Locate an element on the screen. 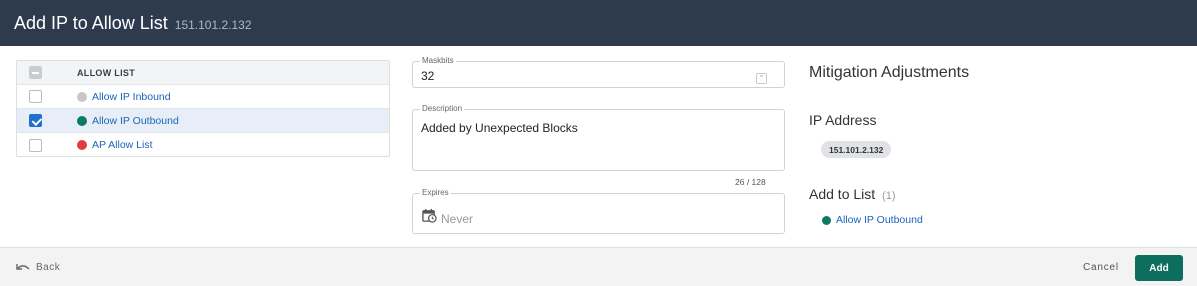 Image resolution: width=1197 pixels, height=286 pixels. dialog-footer: Back Cancel Add is located at coordinates (598, 266).